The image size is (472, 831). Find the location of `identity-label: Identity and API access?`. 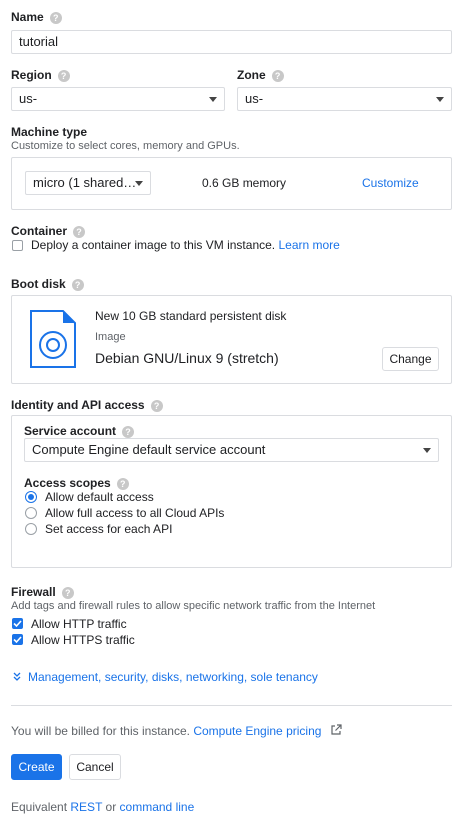

identity-label: Identity and API access? is located at coordinates (87, 405).